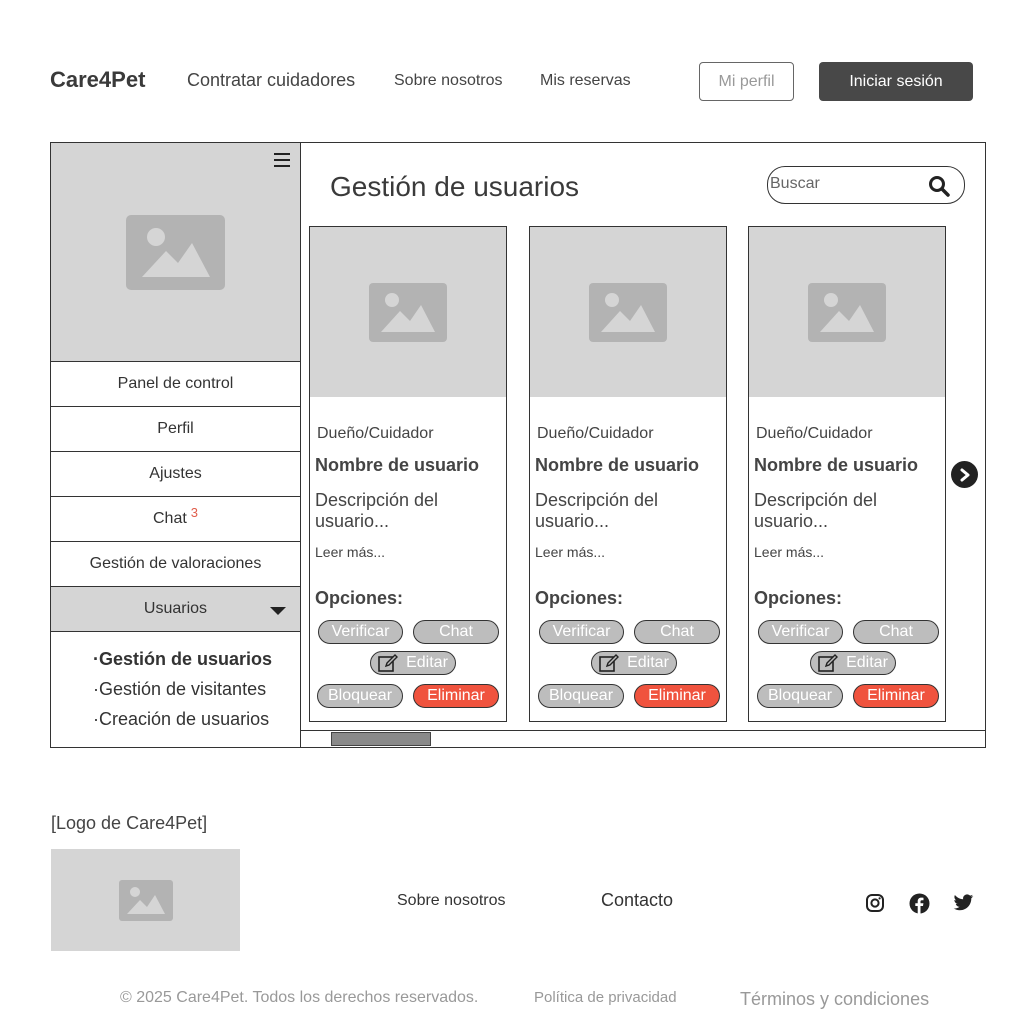 The image size is (1024, 1024). What do you see at coordinates (643, 738) in the screenshot?
I see `horizontal-scrollbar` at bounding box center [643, 738].